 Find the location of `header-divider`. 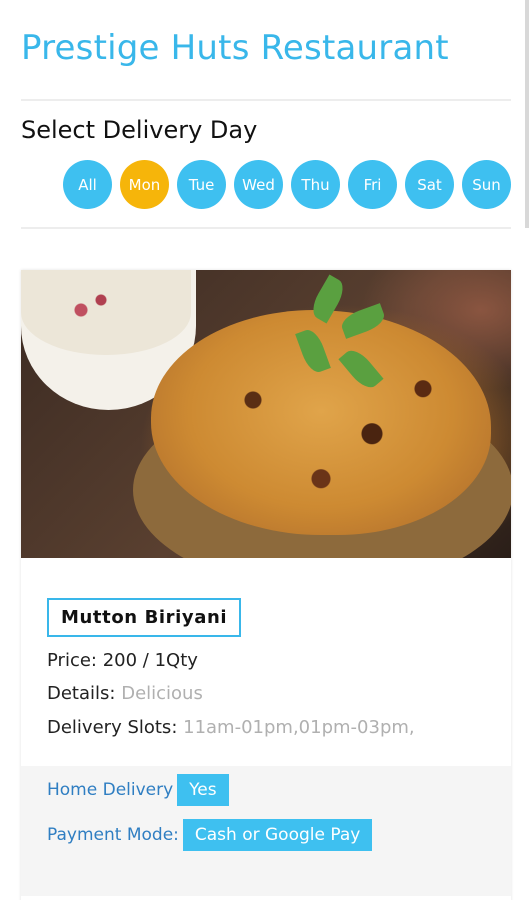

header-divider is located at coordinates (266, 100).